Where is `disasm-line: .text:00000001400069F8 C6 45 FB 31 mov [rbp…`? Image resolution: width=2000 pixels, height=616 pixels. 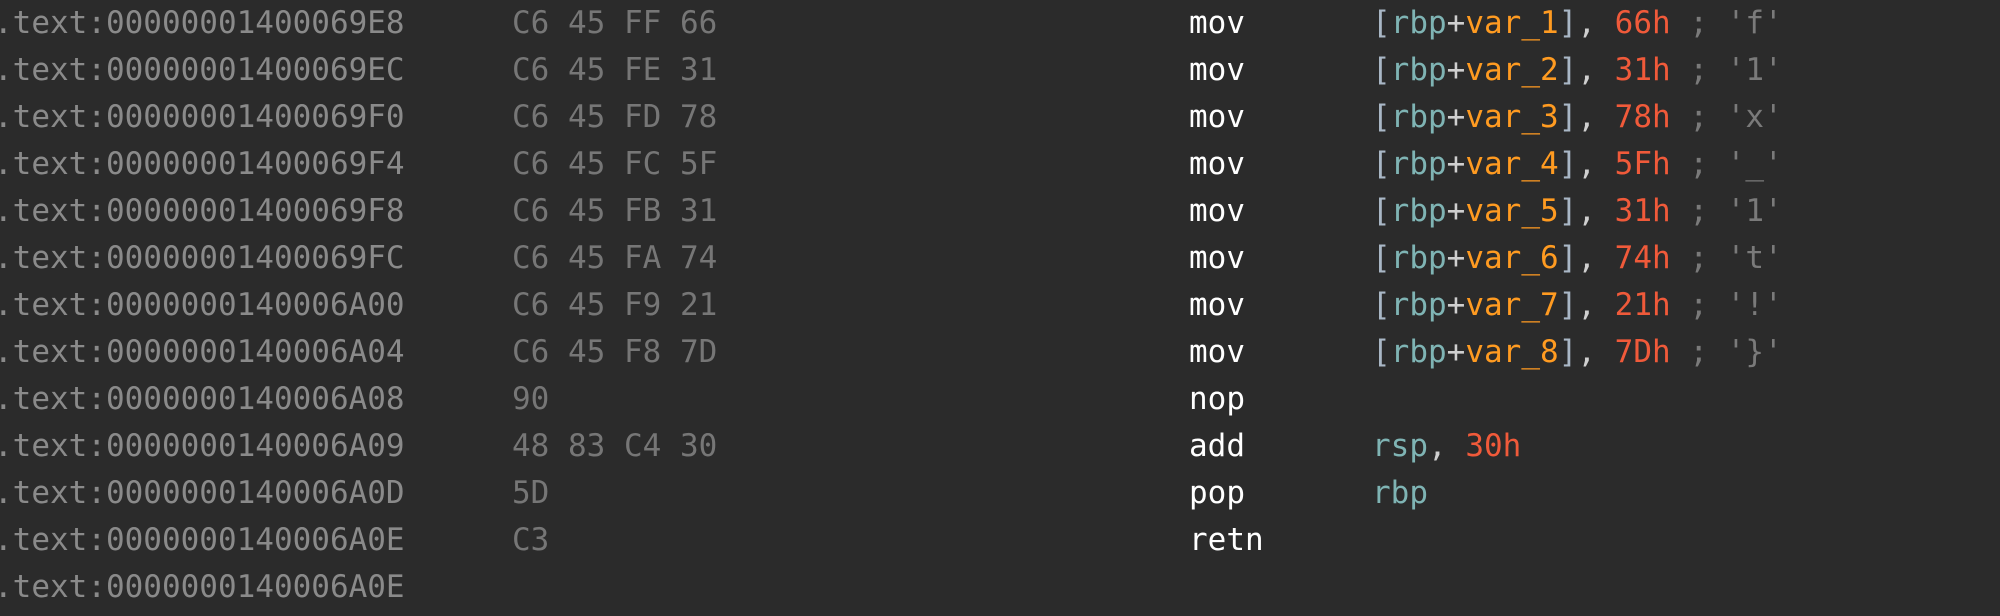
disasm-line: .text:00000001400069F8 C6 45 FB 31 mov [rbp… is located at coordinates (1000, 211).